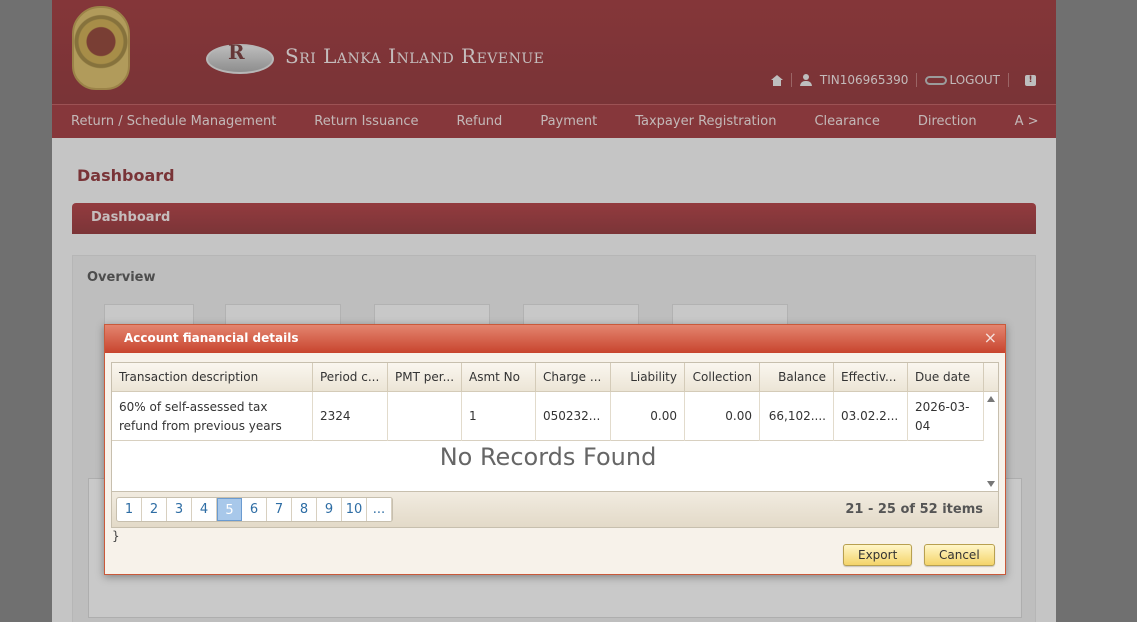 This screenshot has width=1137, height=622. I want to click on page-button-4: 4, so click(204, 509).